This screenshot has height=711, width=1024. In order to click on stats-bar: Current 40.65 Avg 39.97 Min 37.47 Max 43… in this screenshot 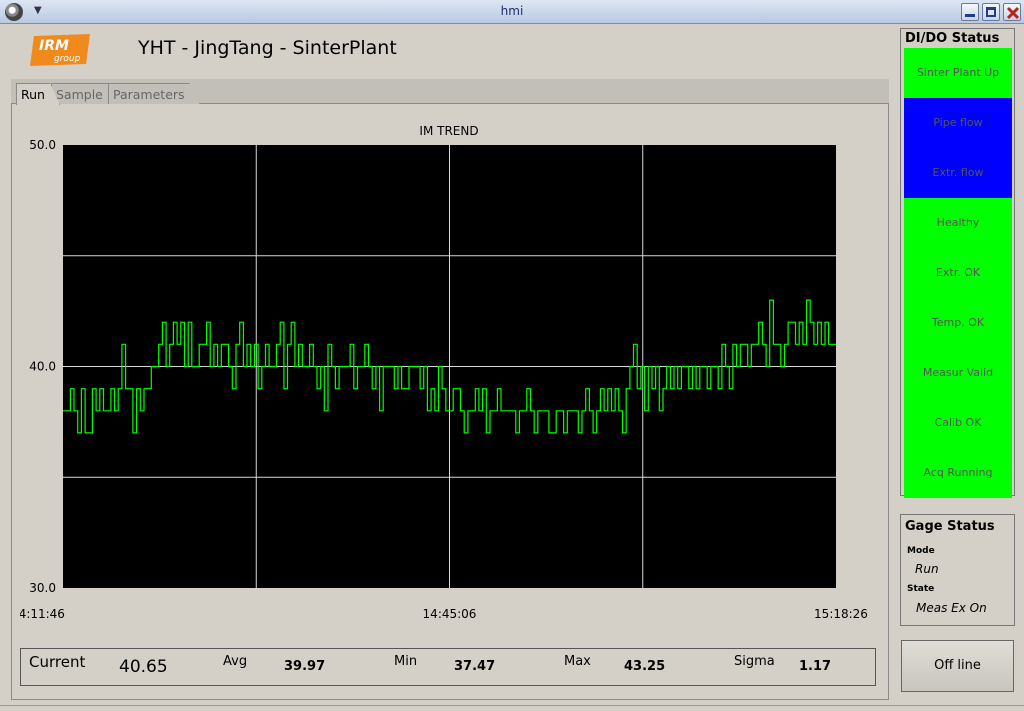, I will do `click(448, 667)`.